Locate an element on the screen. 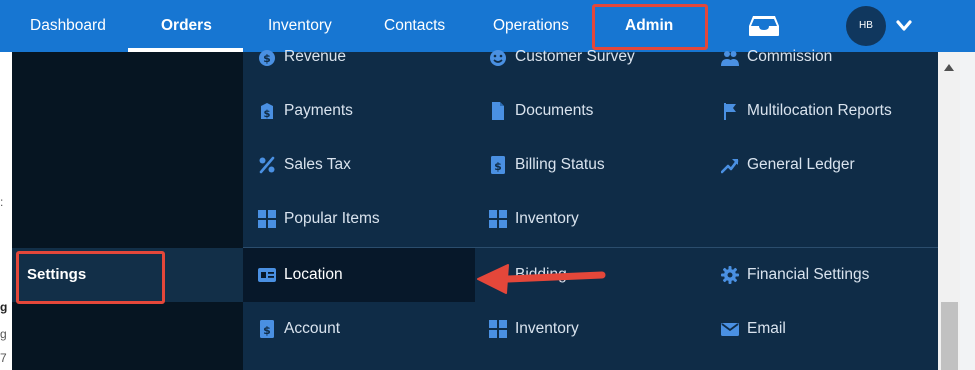  menu-item-email: Email is located at coordinates (766, 329).